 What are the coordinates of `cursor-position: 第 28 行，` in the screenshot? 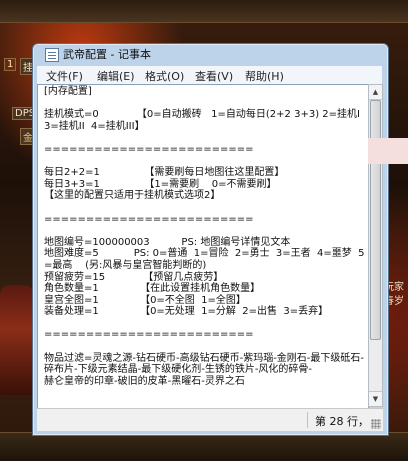 It's located at (342, 421).